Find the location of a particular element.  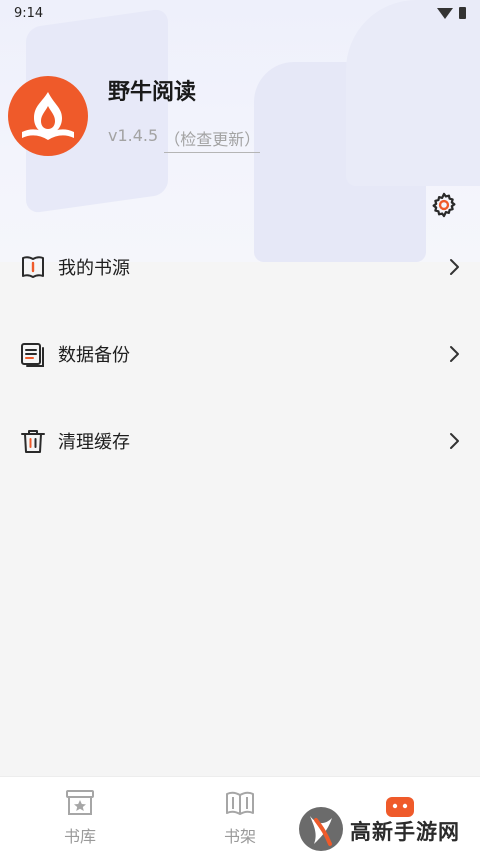

app-name: 野牛阅读 is located at coordinates (152, 92).